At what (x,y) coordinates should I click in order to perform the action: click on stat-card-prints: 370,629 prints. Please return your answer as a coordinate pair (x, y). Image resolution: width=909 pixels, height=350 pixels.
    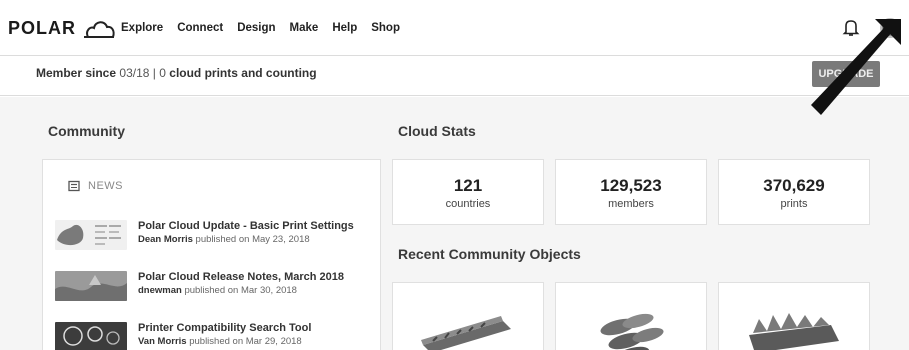
    Looking at the image, I should click on (794, 192).